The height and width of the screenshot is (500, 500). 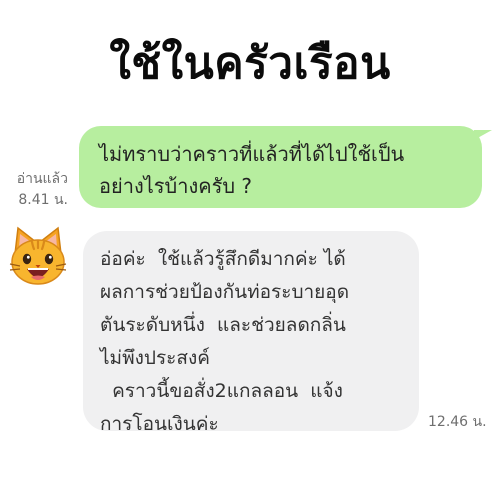 I want to click on read-receipt: อ่านแล้ว 8.41 น., so click(x=37, y=190).